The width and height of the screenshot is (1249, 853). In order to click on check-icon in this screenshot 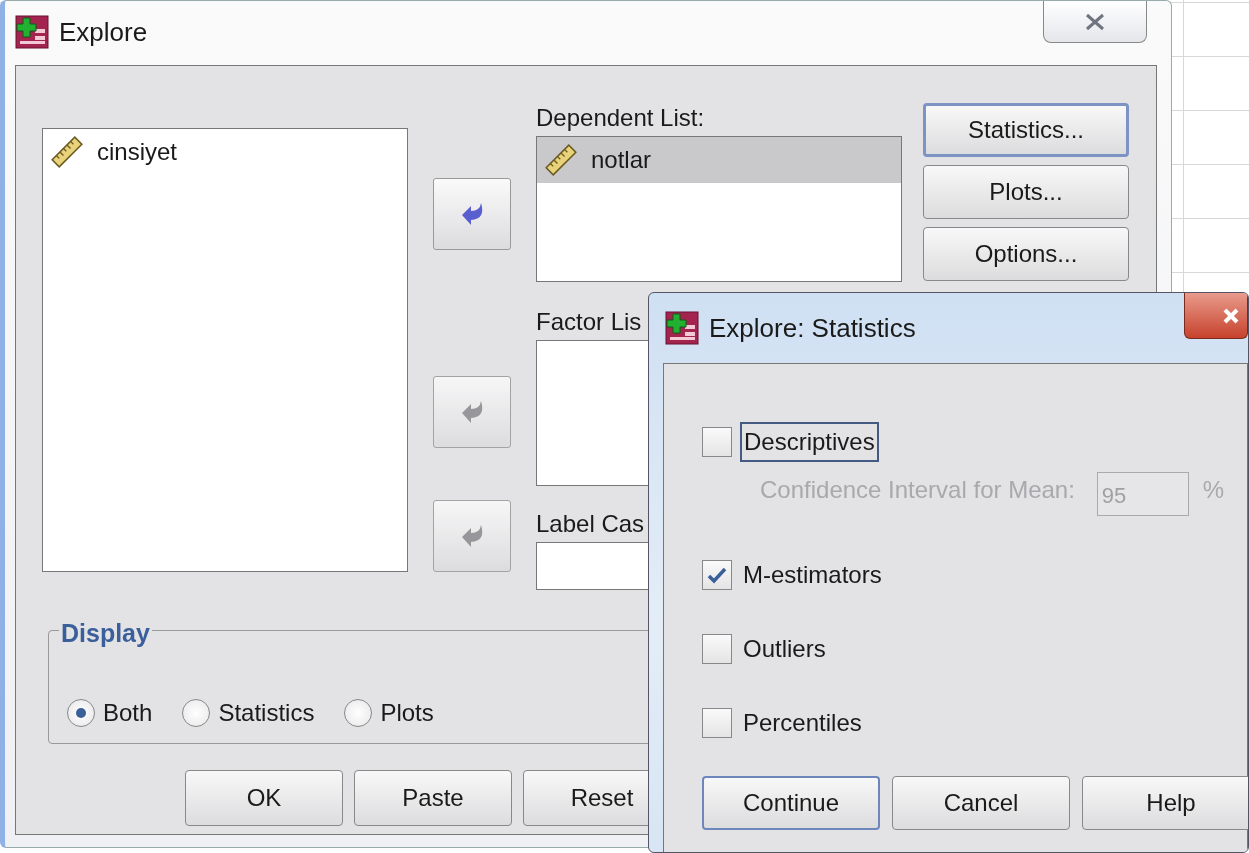, I will do `click(717, 575)`.